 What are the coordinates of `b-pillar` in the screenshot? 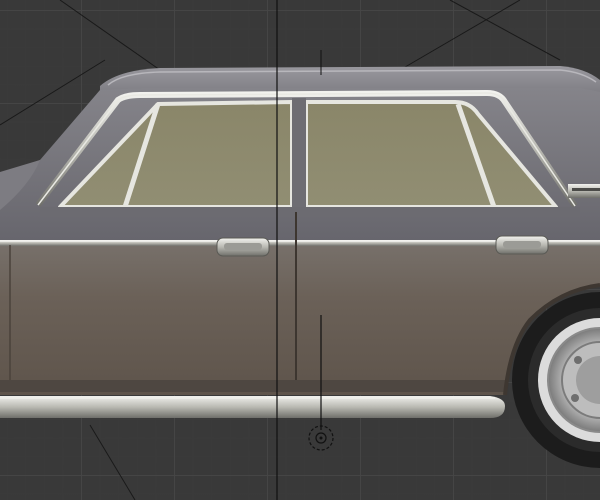 It's located at (299, 154).